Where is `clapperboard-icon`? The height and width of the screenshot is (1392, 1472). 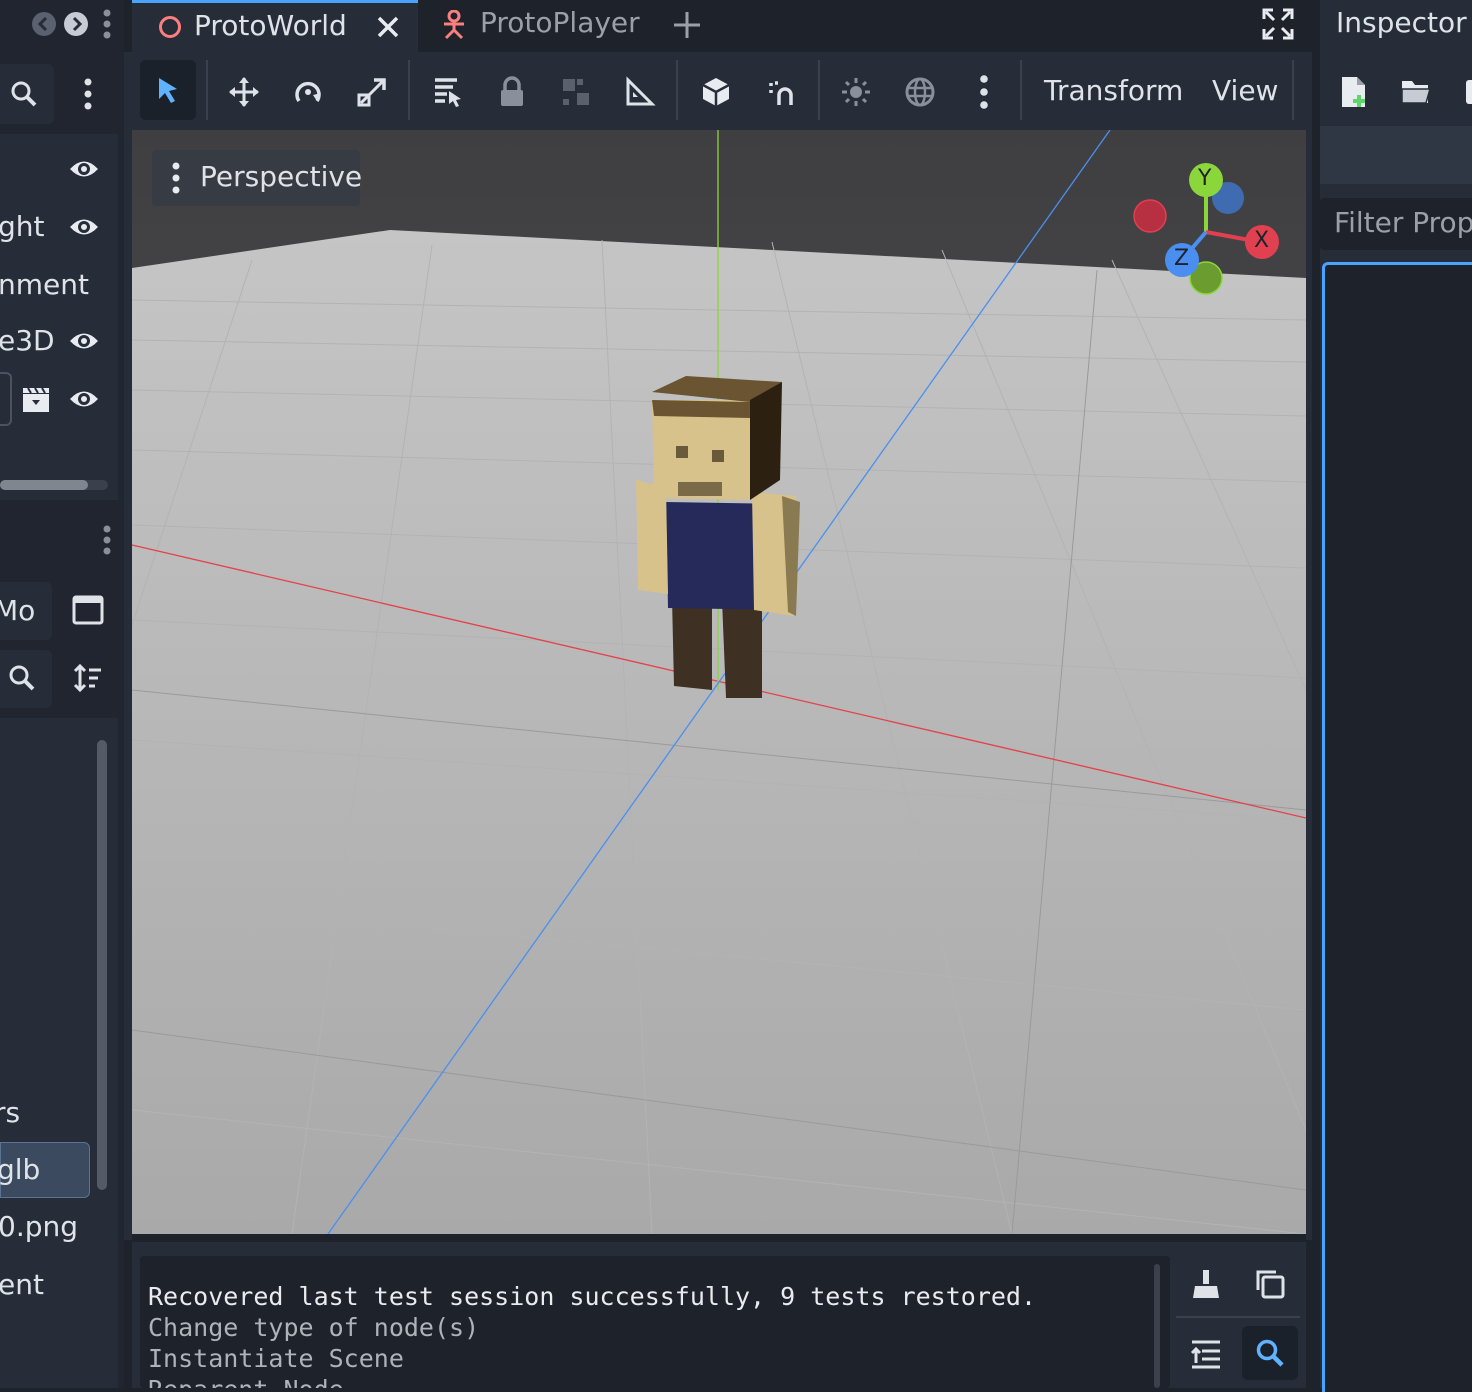
clapperboard-icon is located at coordinates (36, 399).